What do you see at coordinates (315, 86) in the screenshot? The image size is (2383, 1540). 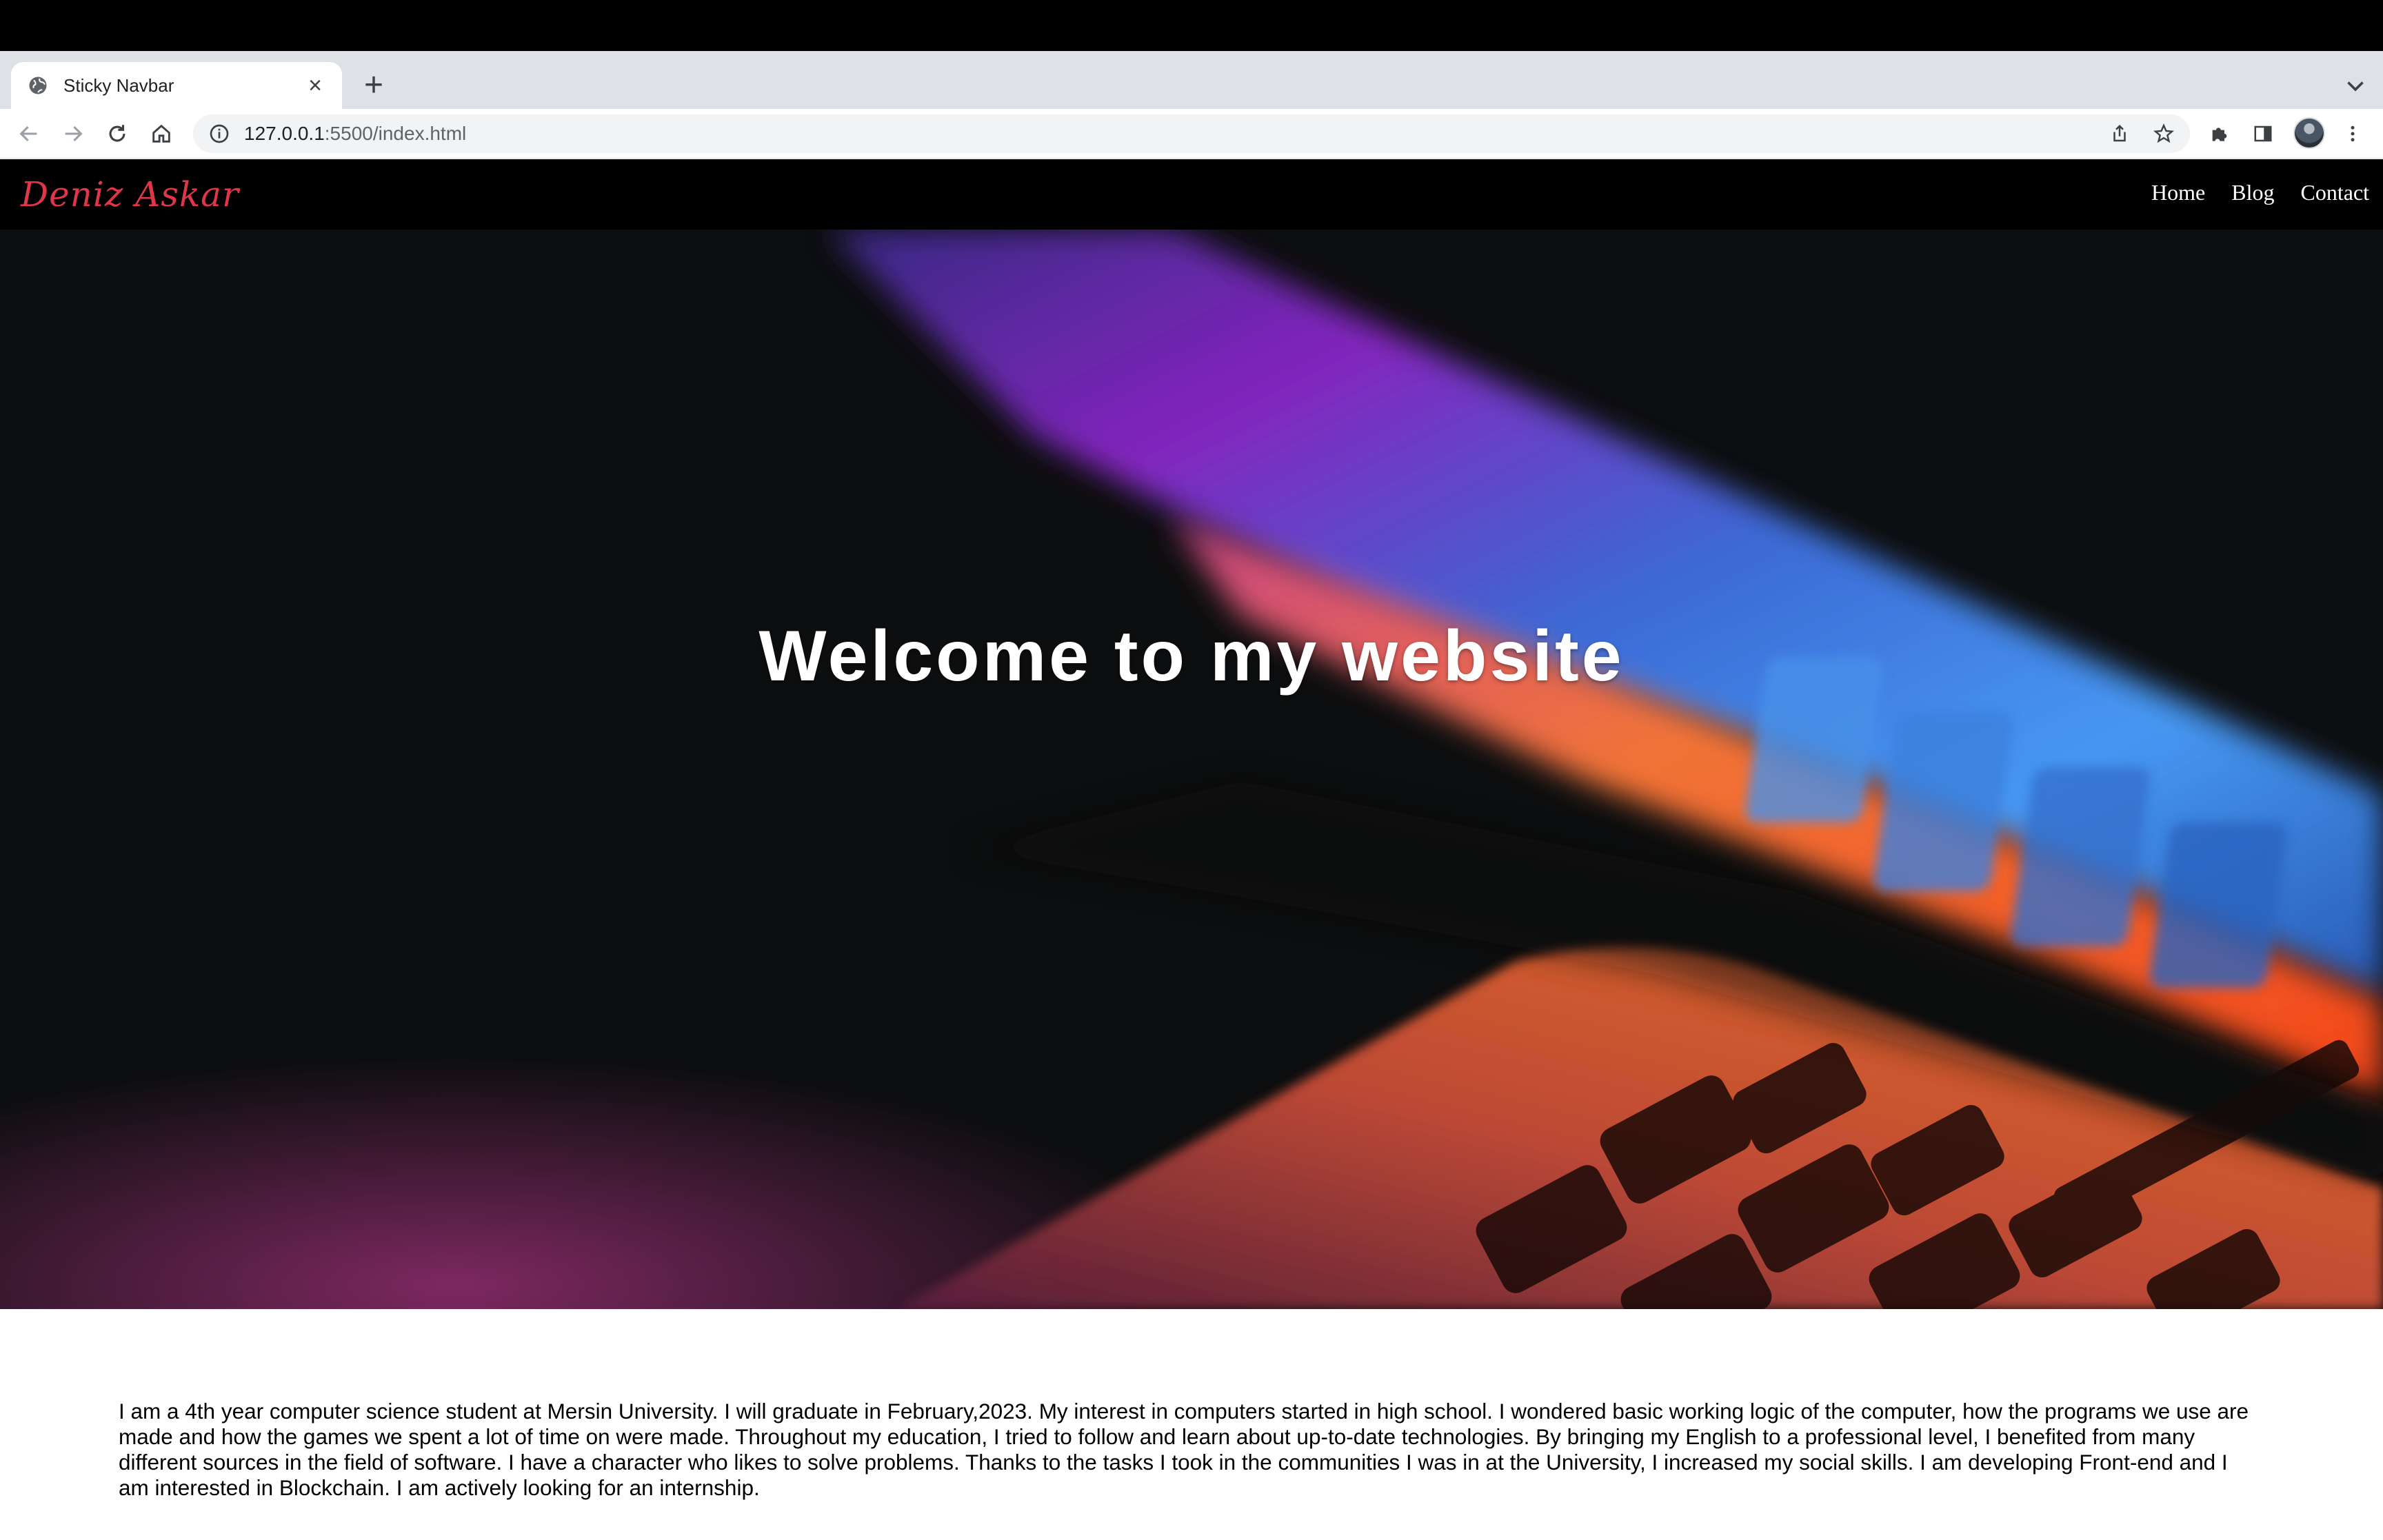 I see `close-icon: ×` at bounding box center [315, 86].